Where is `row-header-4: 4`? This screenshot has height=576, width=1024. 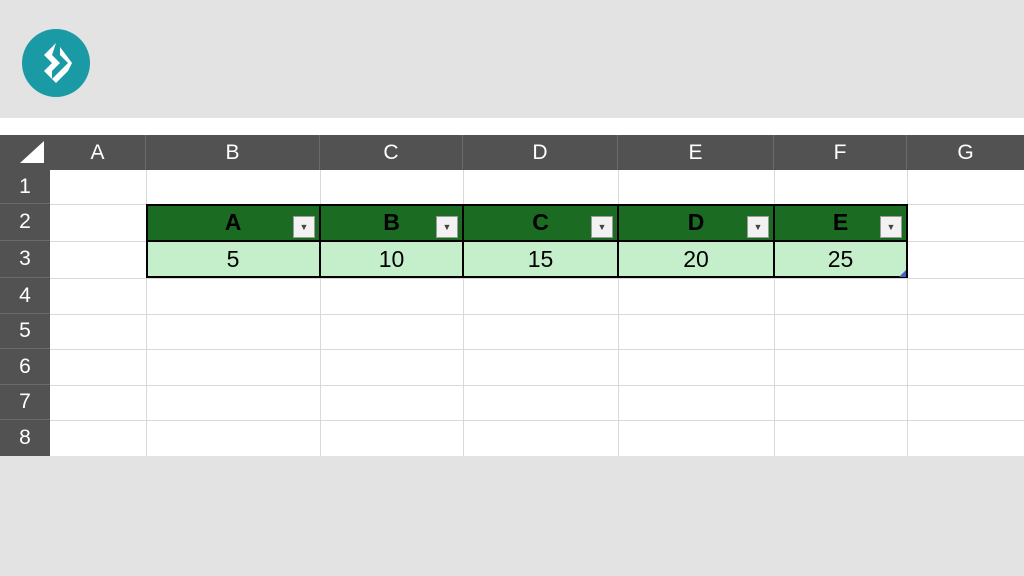 row-header-4: 4 is located at coordinates (25, 296).